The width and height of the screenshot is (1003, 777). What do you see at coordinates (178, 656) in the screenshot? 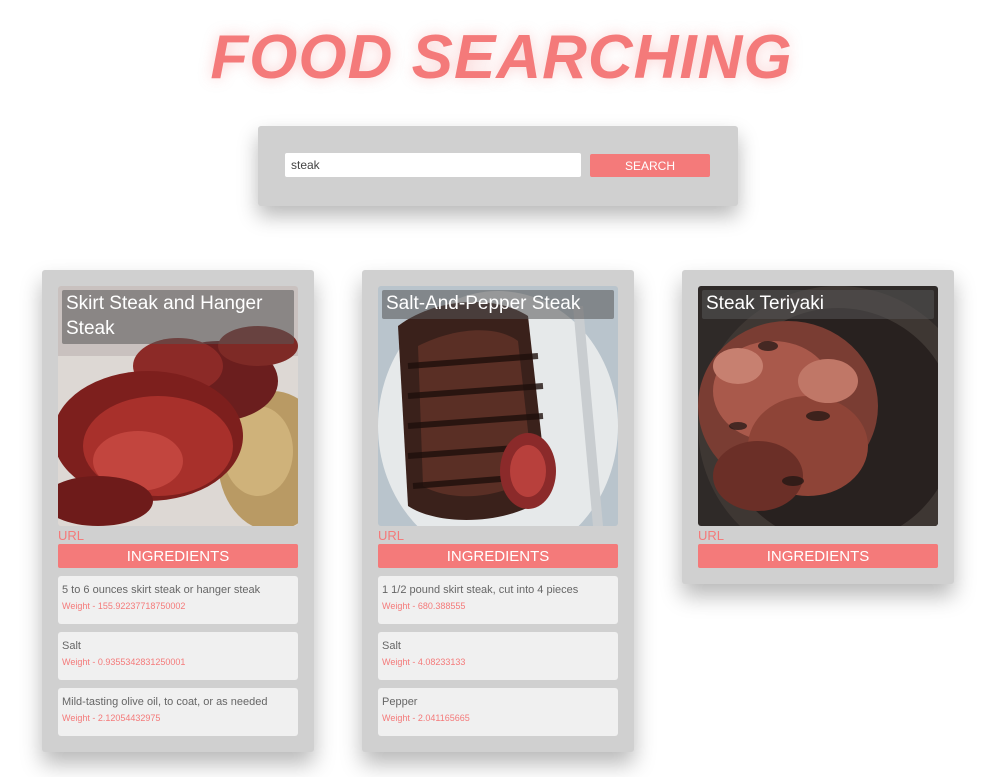
I see `ingredient-item: Salt Weight - 0.9355342831250001` at bounding box center [178, 656].